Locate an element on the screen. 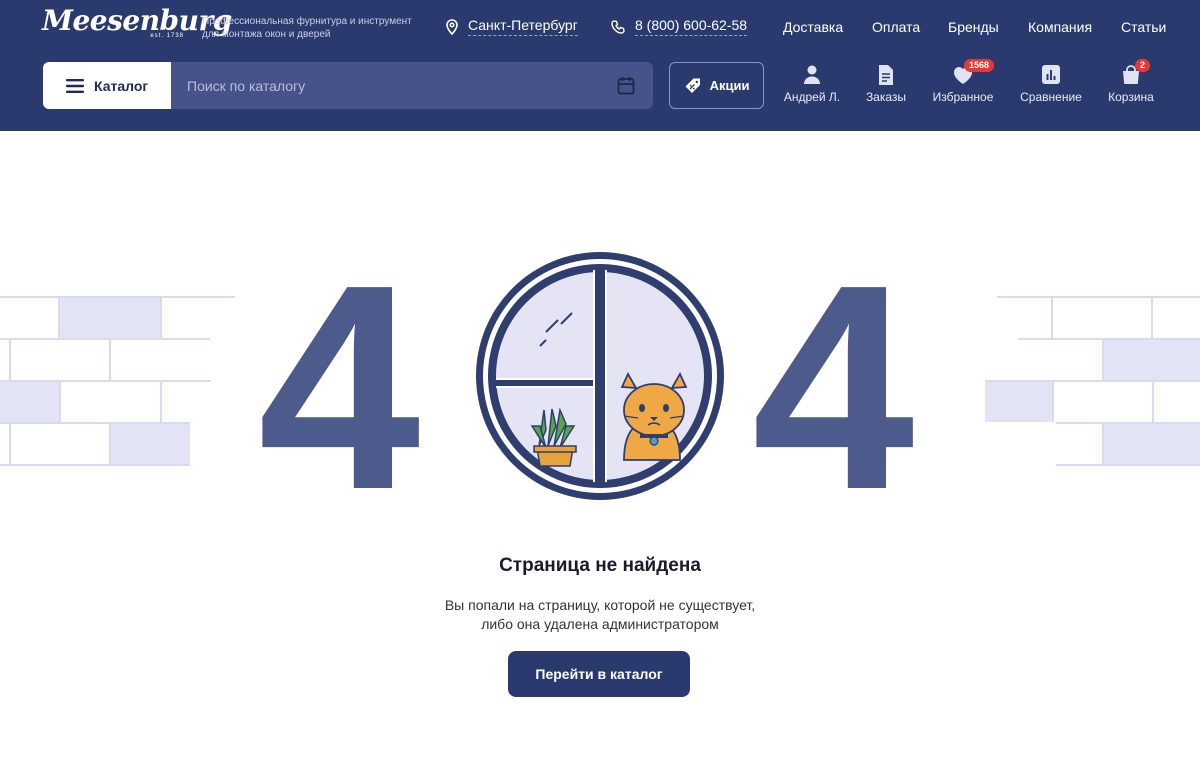 This screenshot has width=1200, height=774. page-title: Страница не найдена is located at coordinates (600, 565).